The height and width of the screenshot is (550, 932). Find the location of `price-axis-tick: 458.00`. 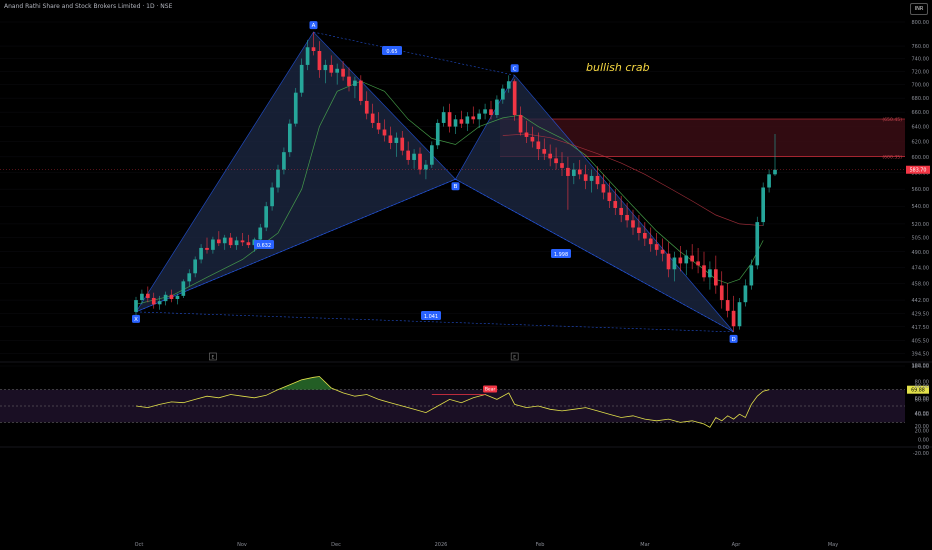

price-axis-tick: 458.00 is located at coordinates (921, 284).